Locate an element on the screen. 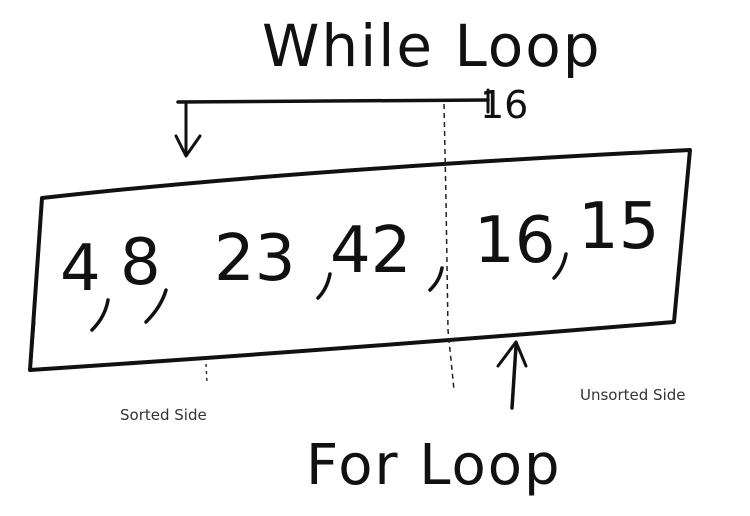  partition-divider is located at coordinates (449, 247).